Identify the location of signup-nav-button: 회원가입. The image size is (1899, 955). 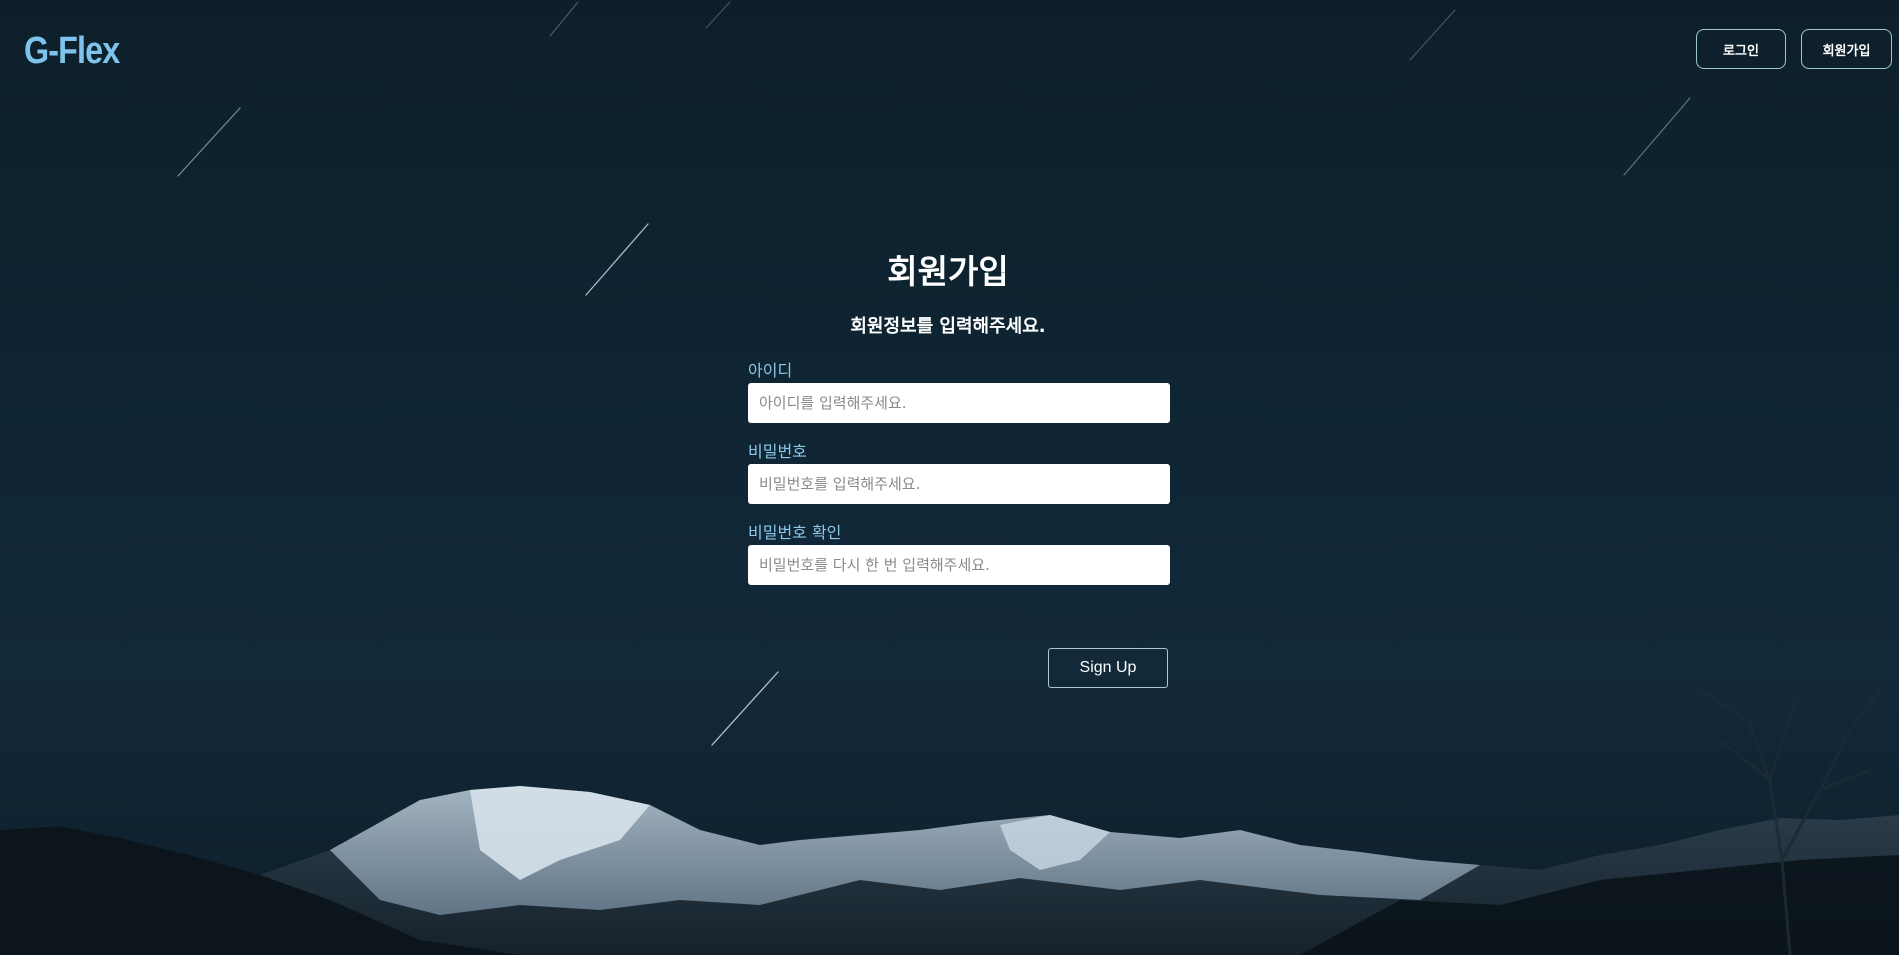
(1846, 49).